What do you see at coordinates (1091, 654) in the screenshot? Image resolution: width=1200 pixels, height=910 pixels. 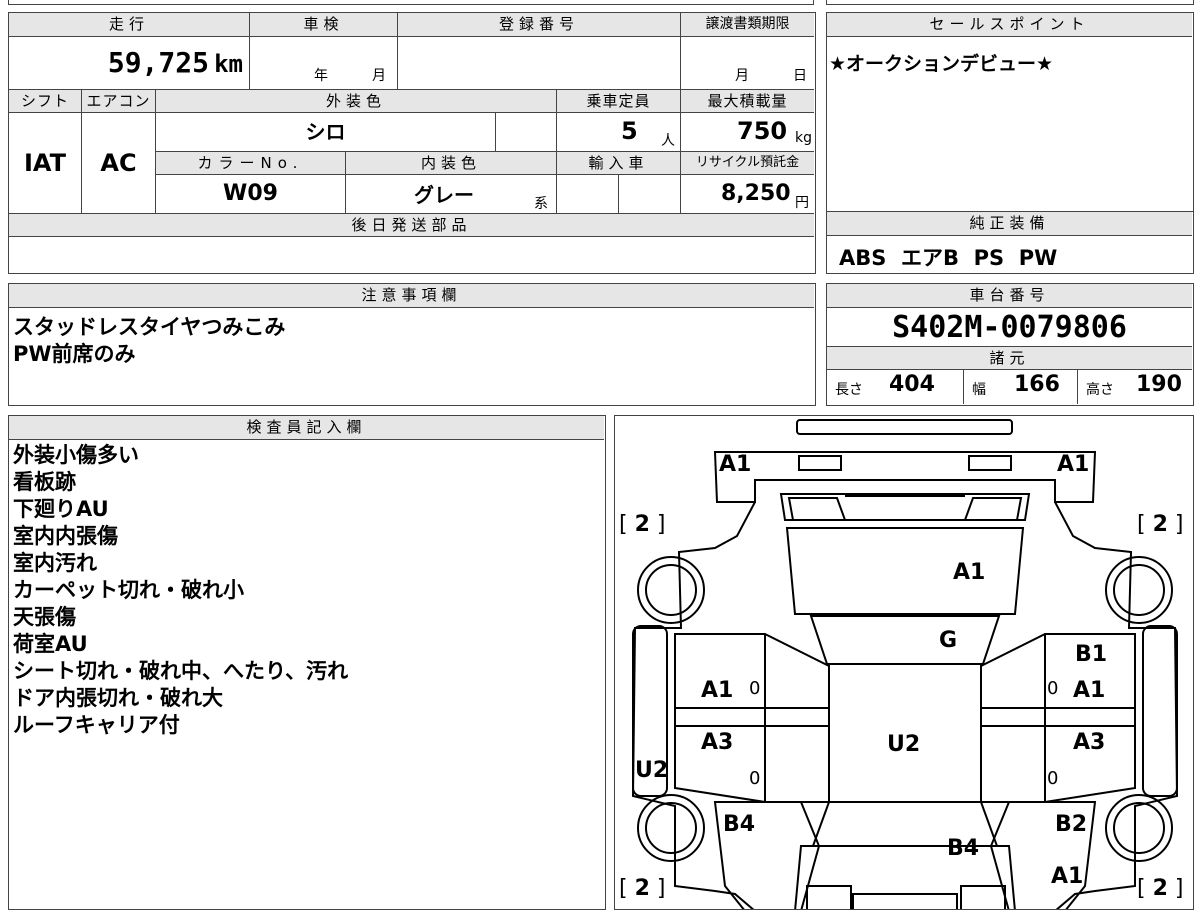 I see `damage-right-front-top: B1` at bounding box center [1091, 654].